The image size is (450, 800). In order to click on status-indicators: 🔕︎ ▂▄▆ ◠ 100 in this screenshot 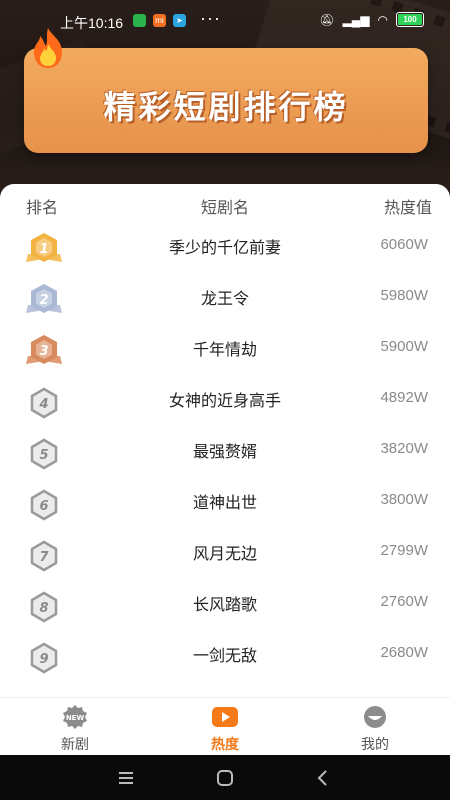, I will do `click(371, 19)`.